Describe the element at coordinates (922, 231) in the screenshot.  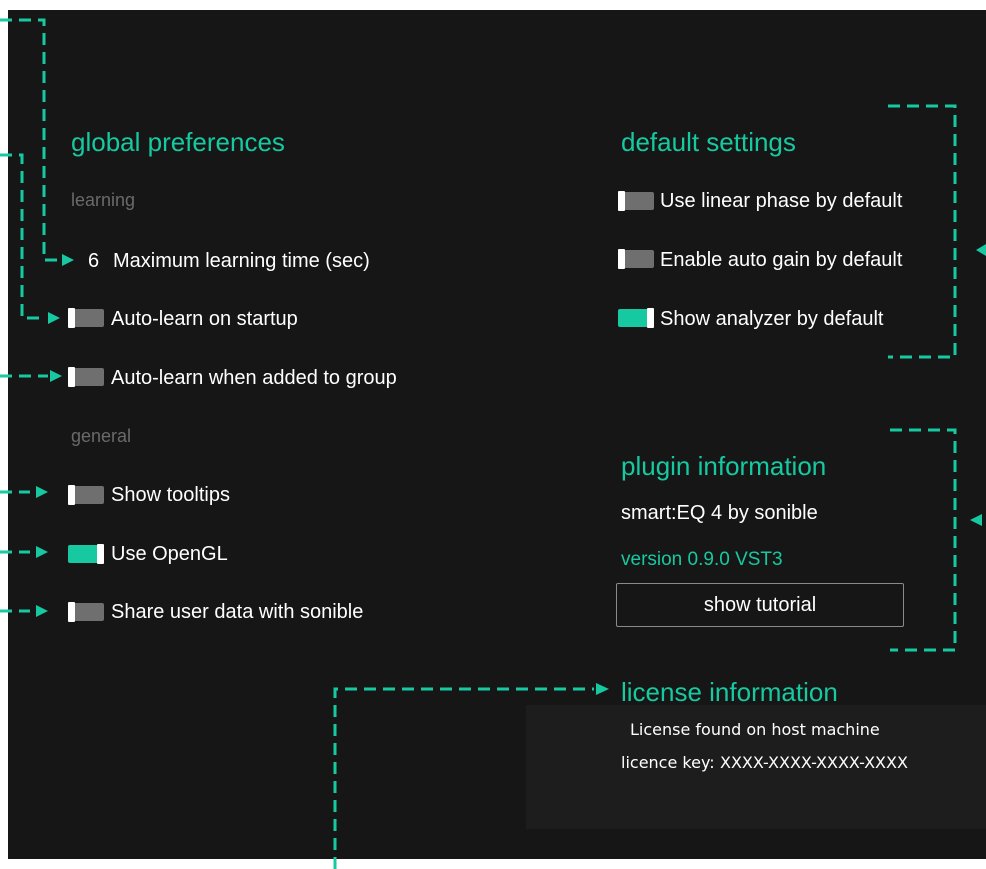
I see `callout-bracket-default` at that location.